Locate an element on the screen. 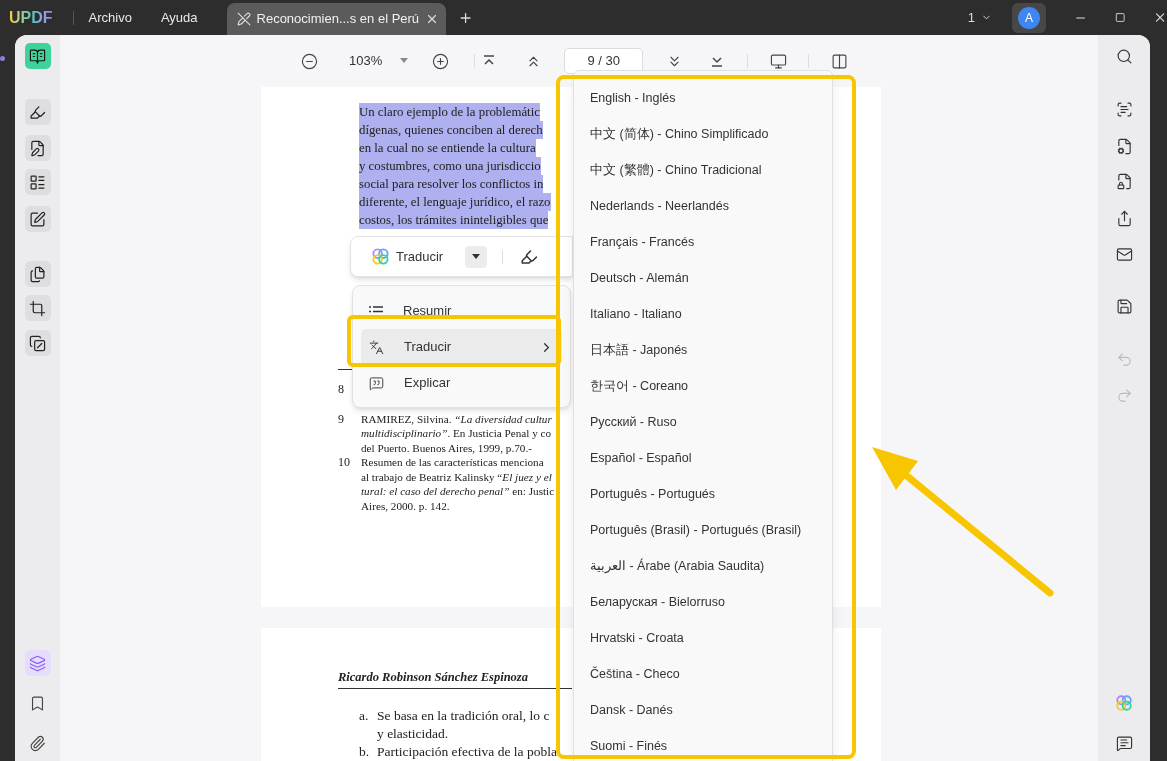  tab-title: Reconocimien...s en el Perú is located at coordinates (338, 19).